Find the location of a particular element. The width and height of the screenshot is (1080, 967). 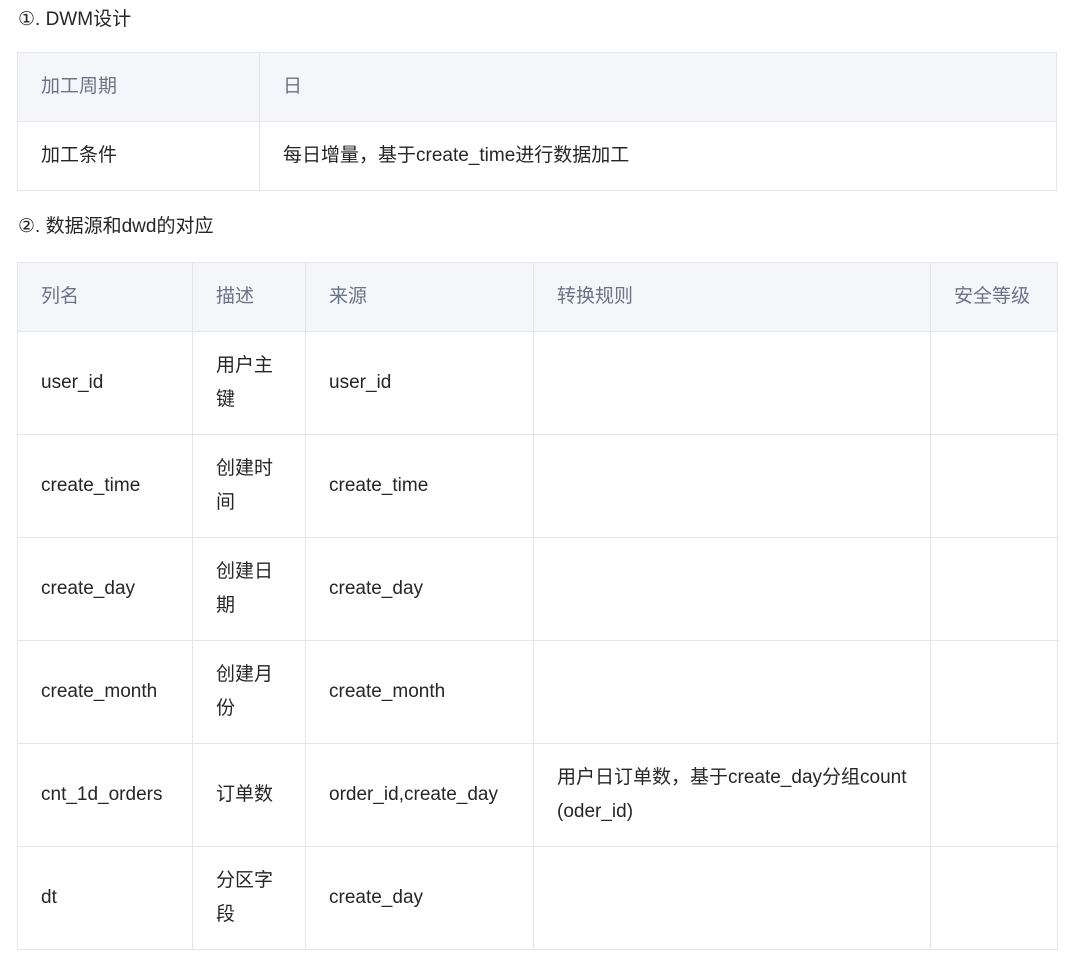

cell-column-name: cnt_1d_orders is located at coordinates (105, 795).